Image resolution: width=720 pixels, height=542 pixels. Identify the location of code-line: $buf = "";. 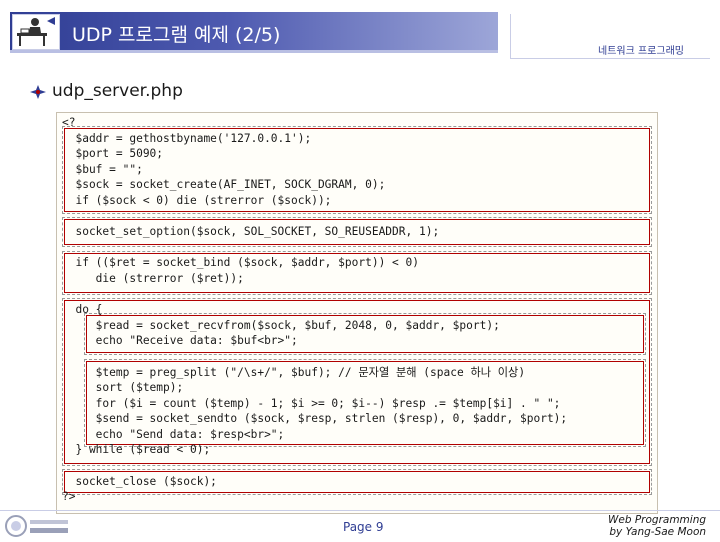
(102, 169).